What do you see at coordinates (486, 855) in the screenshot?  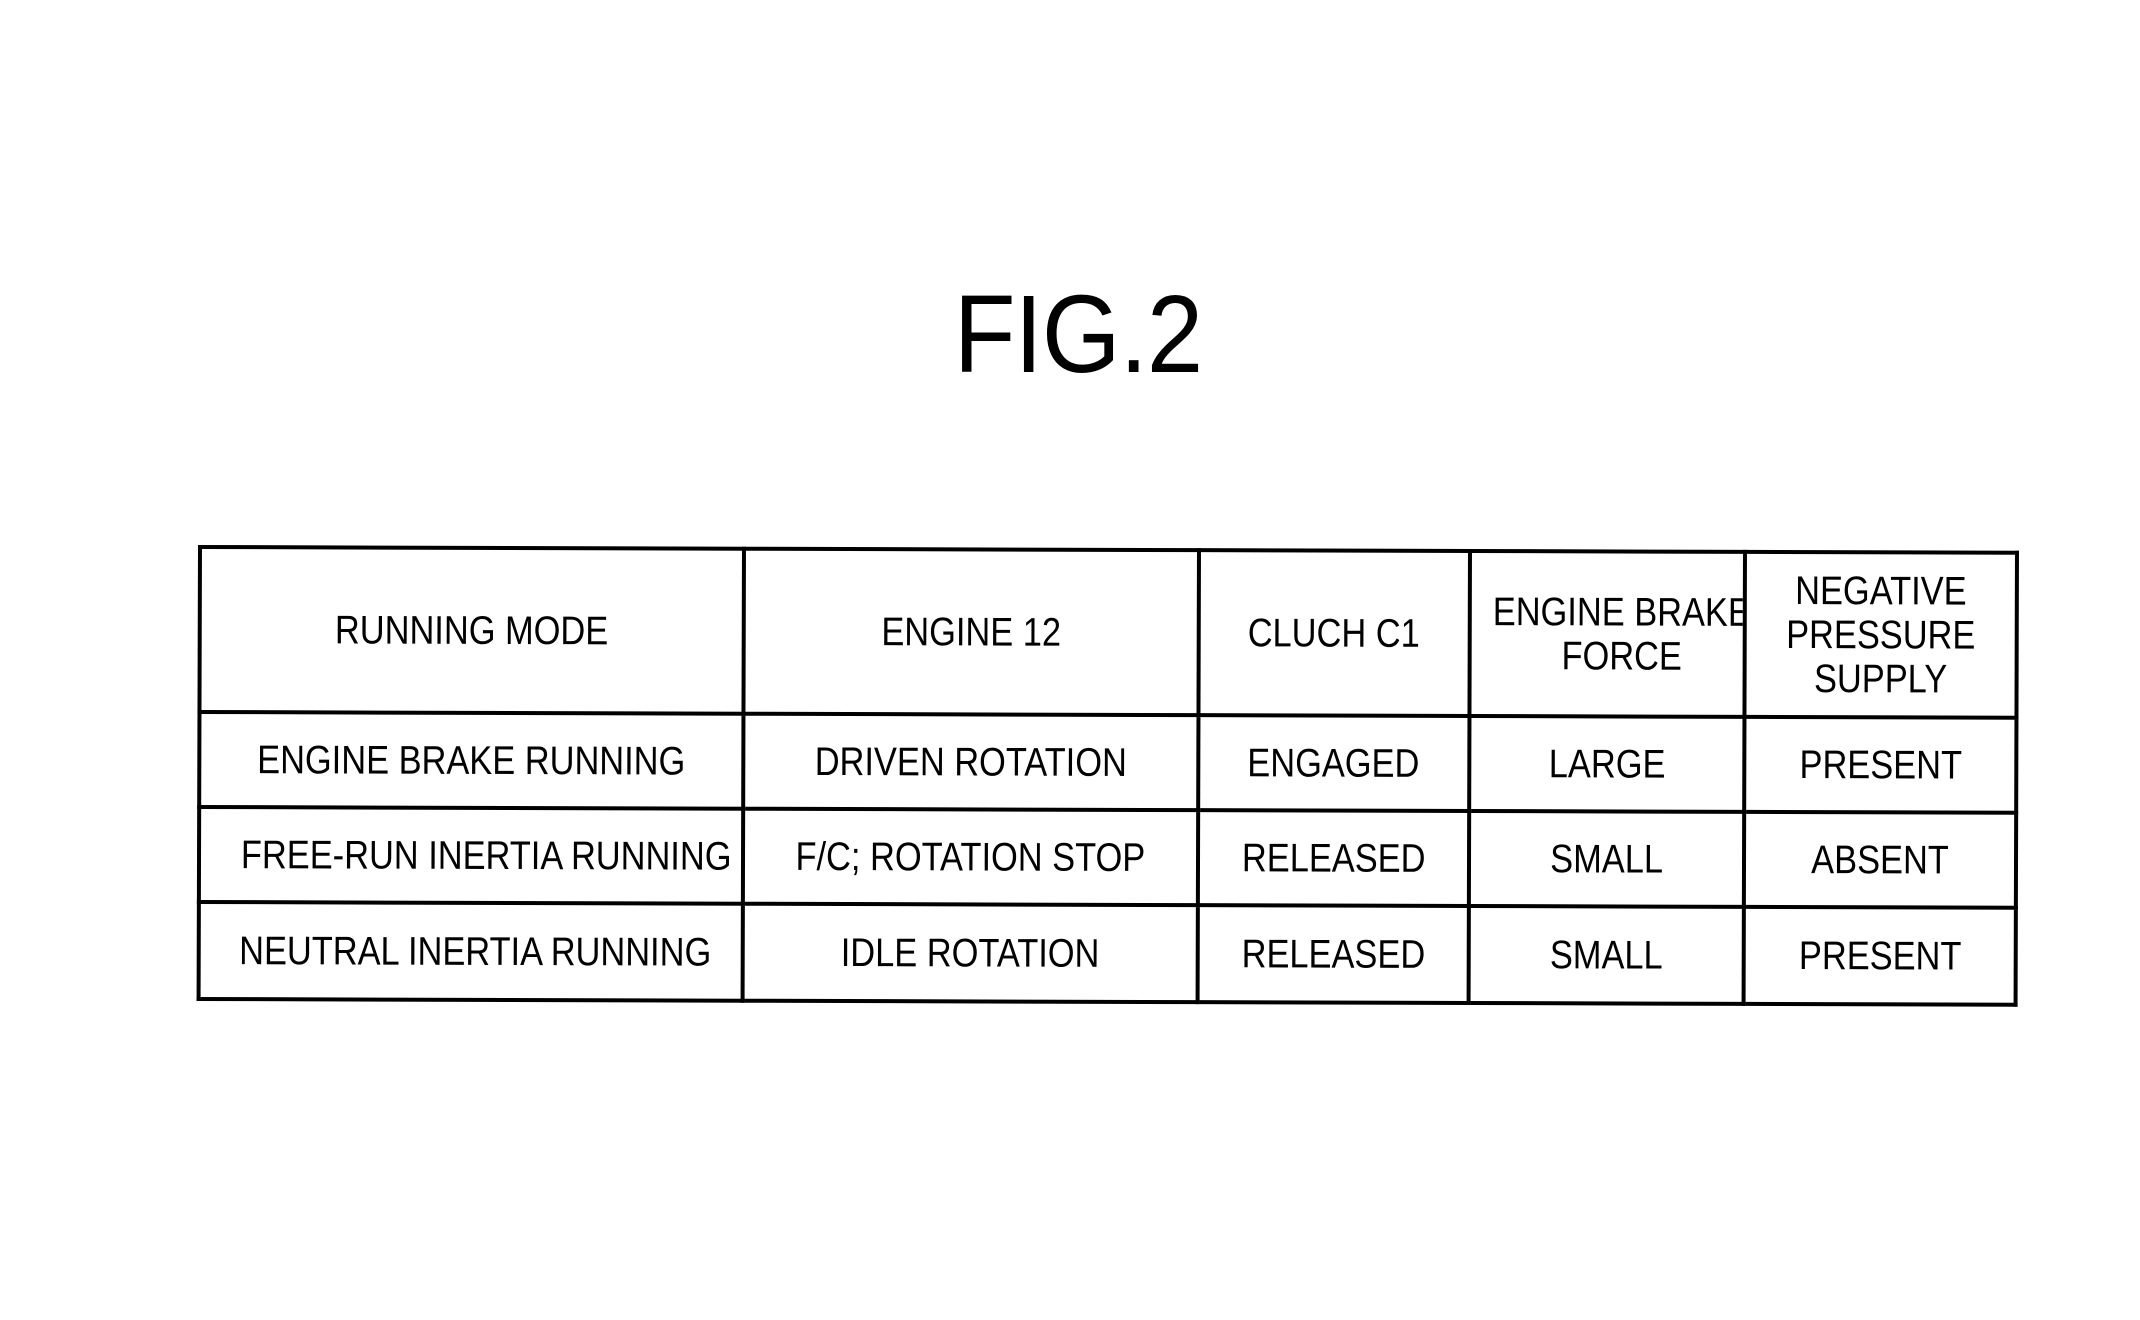 I see `cell-text: FREE-RUN INERTIA RUNNING` at bounding box center [486, 855].